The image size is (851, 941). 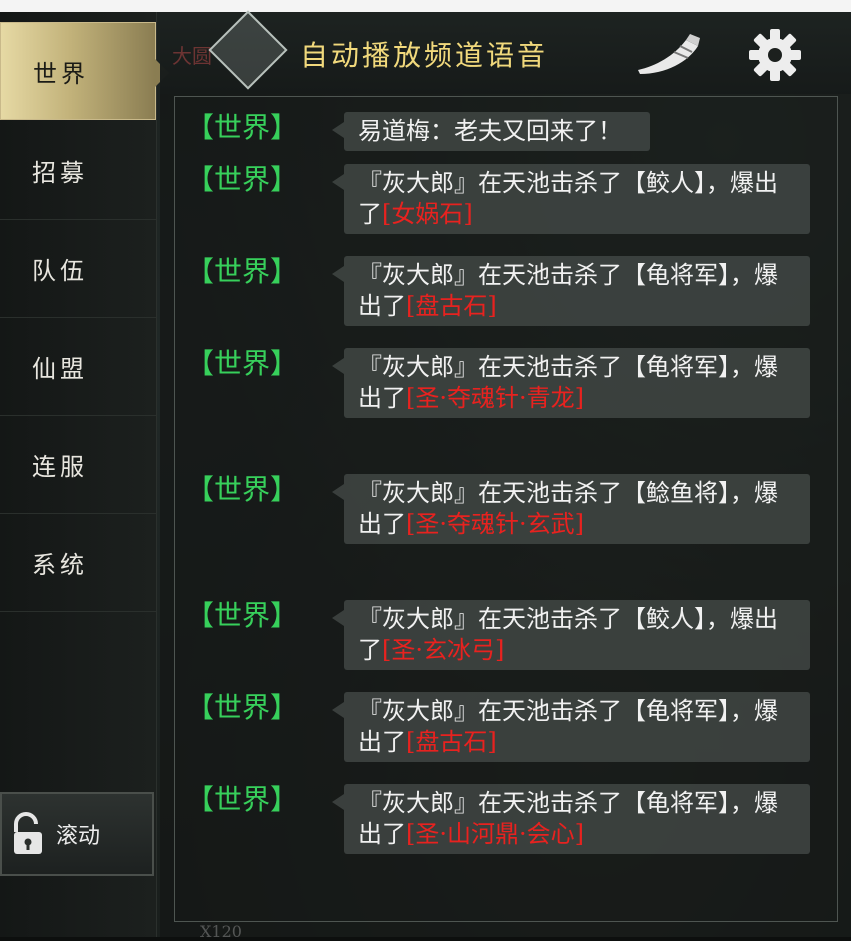 What do you see at coordinates (60, 173) in the screenshot?
I see `tab-label: 招募` at bounding box center [60, 173].